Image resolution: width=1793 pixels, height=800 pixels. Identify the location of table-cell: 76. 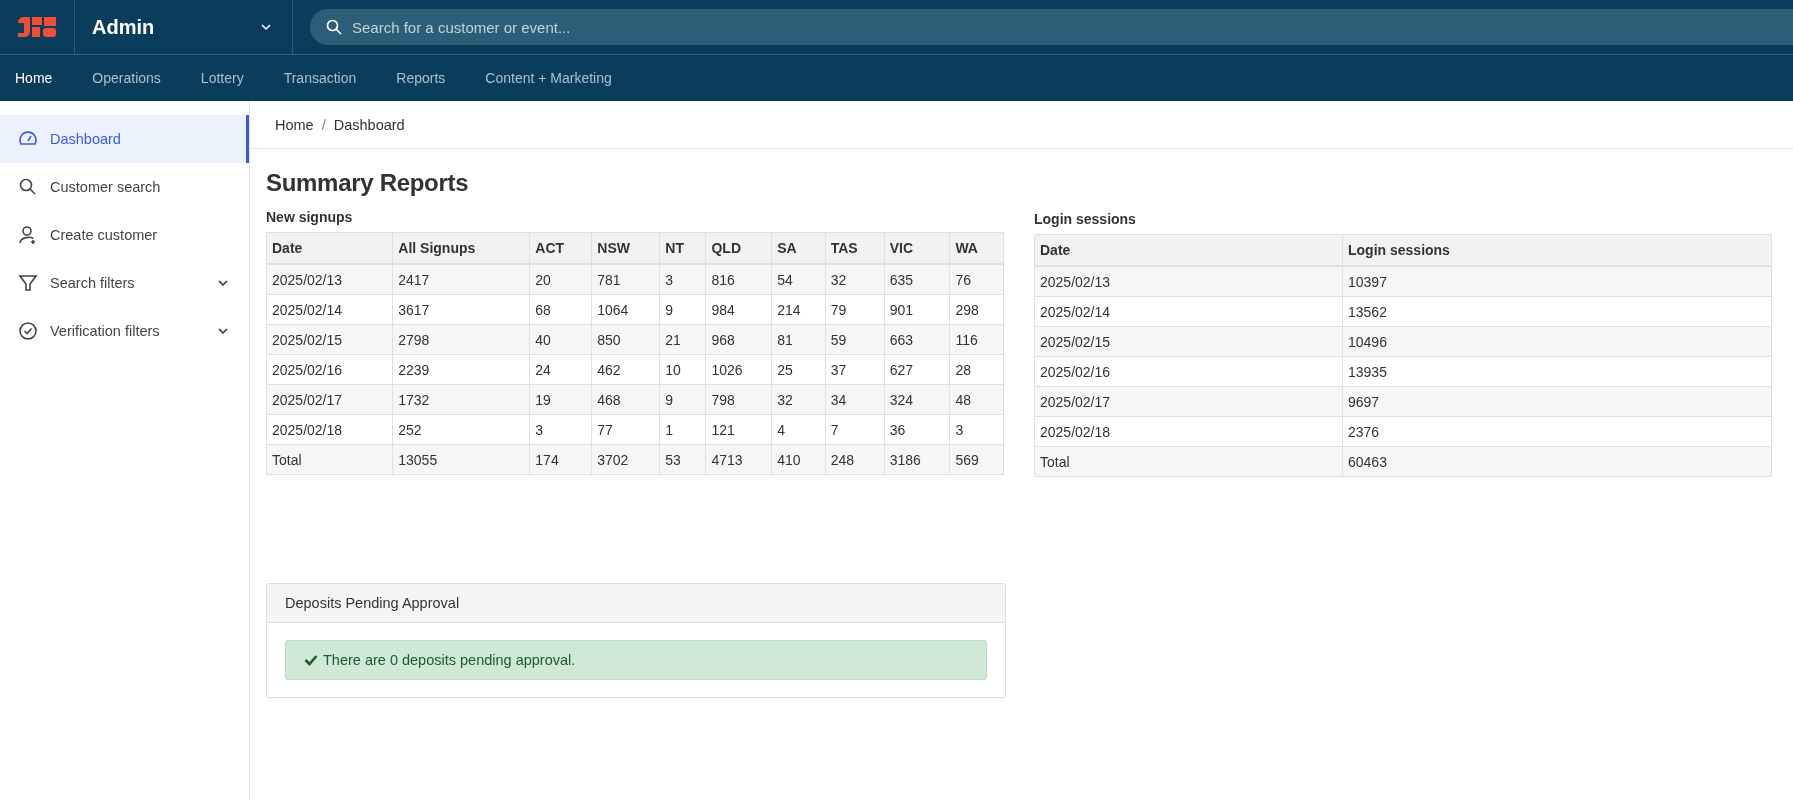
(976, 279).